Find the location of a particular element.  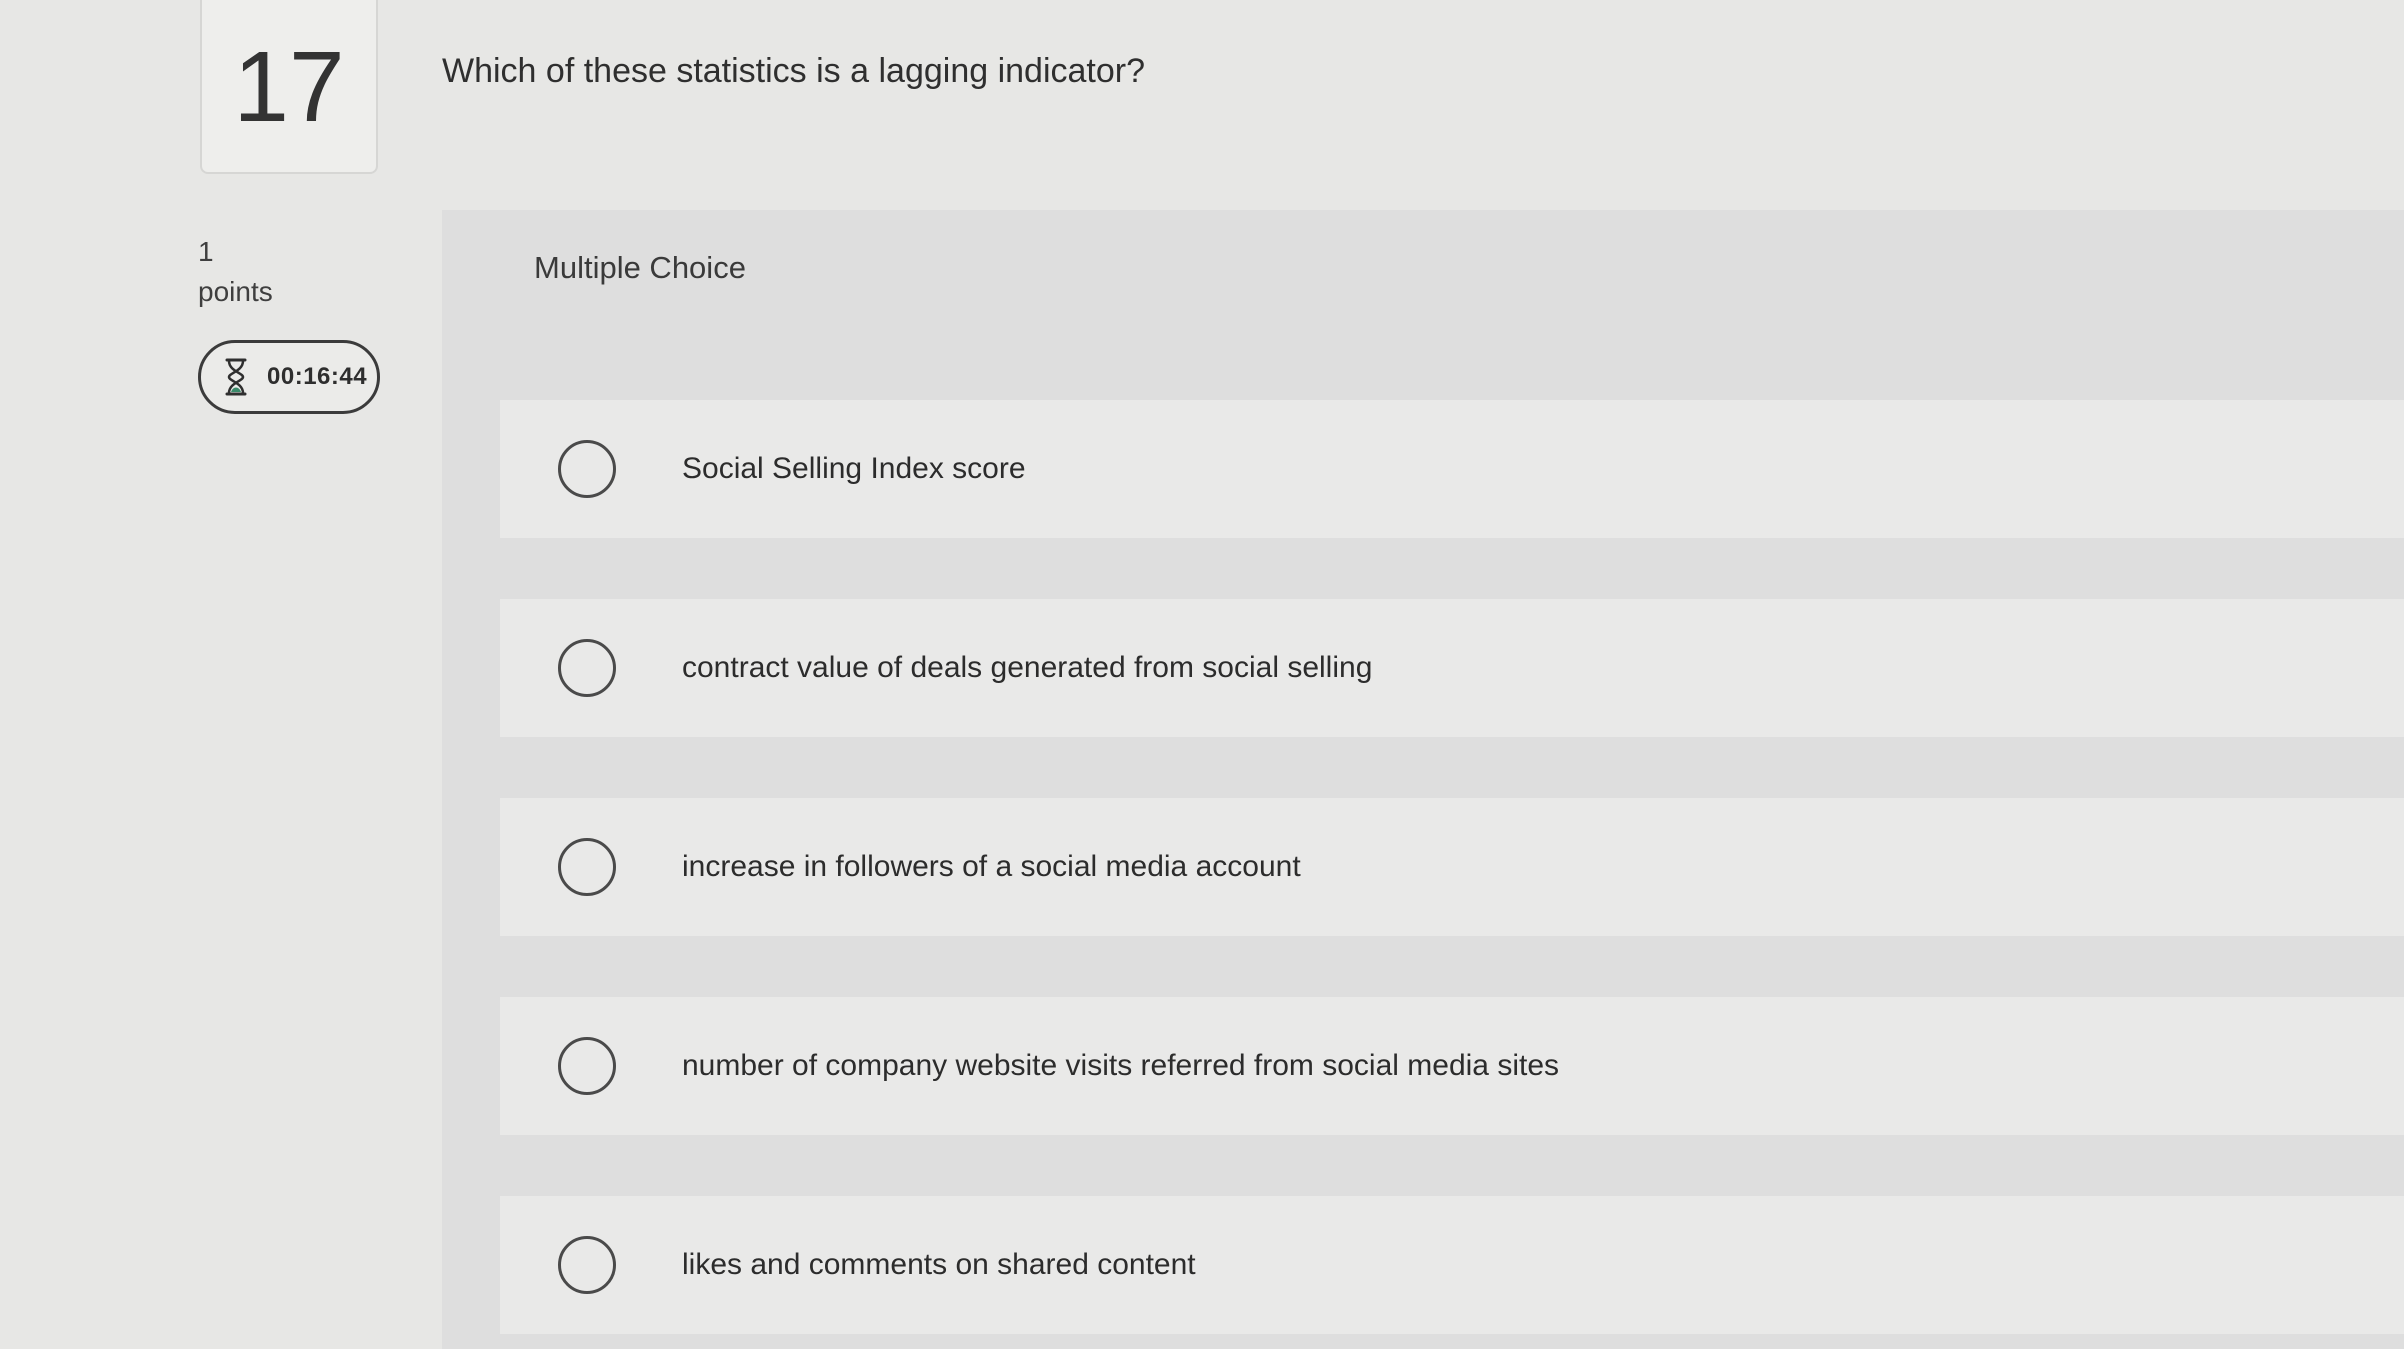

answer-option-label: Social Selling Index score is located at coordinates (854, 468).